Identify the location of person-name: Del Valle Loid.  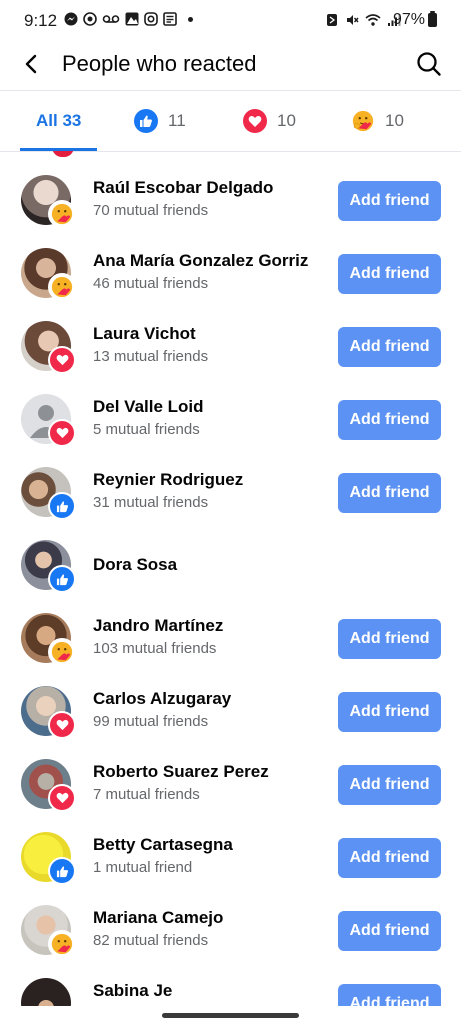
(148, 407).